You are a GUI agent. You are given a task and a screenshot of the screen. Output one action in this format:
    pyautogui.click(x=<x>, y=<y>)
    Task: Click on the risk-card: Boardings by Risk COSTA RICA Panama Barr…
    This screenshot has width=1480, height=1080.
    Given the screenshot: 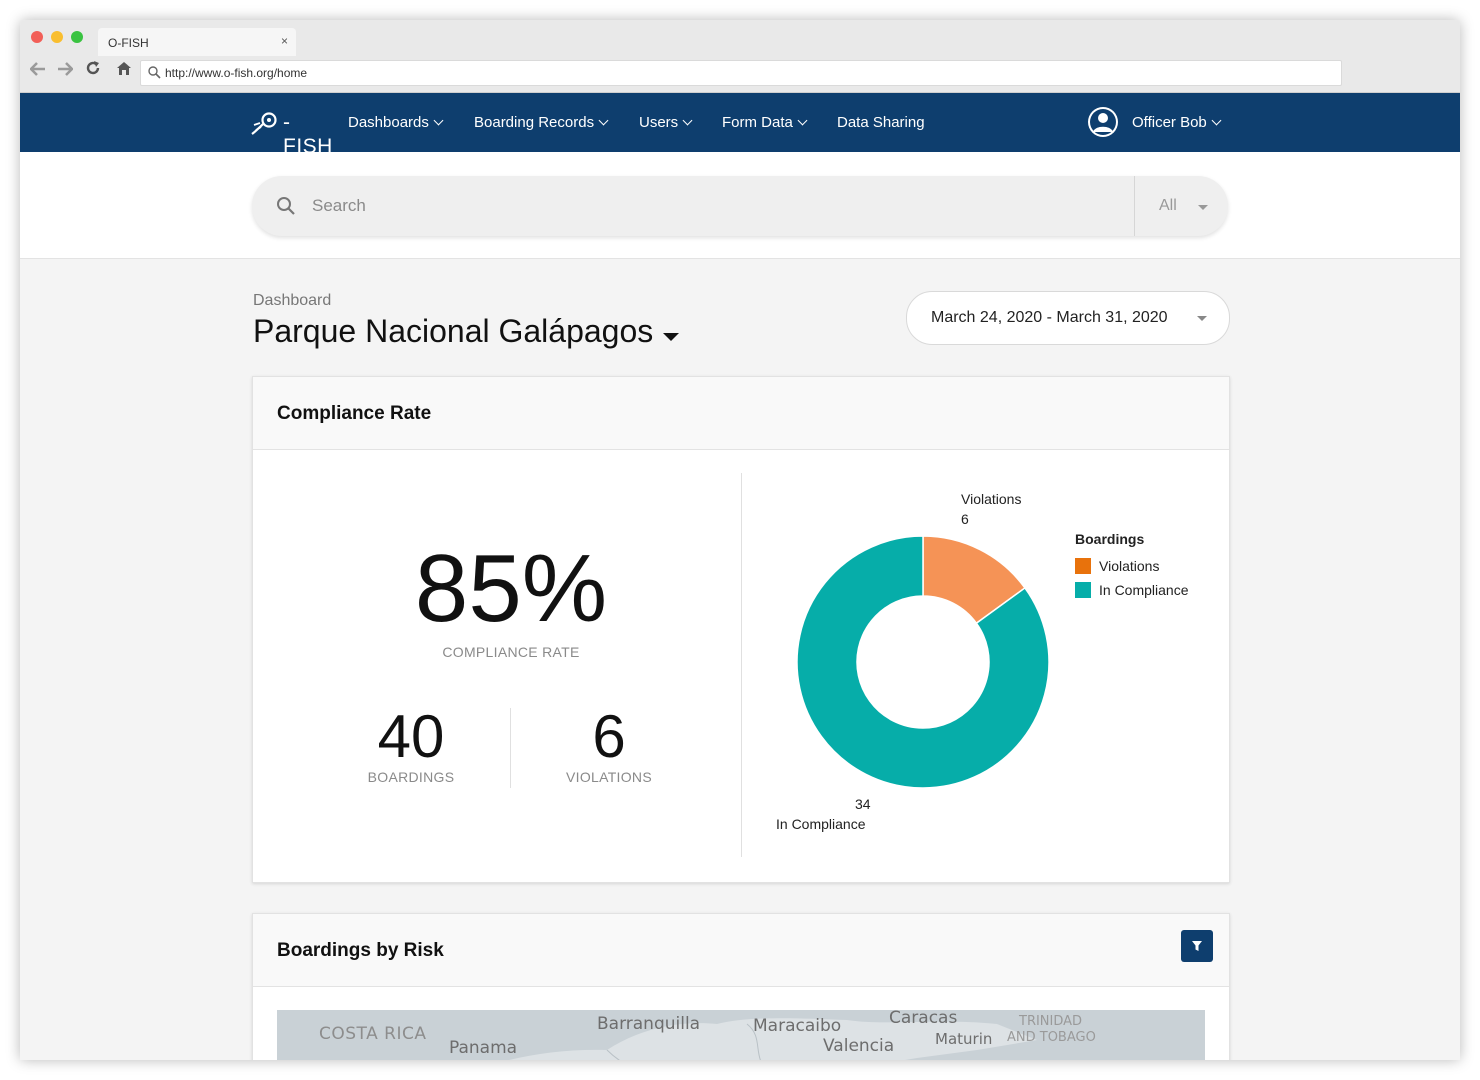 What is the action you would take?
    pyautogui.click(x=741, y=986)
    